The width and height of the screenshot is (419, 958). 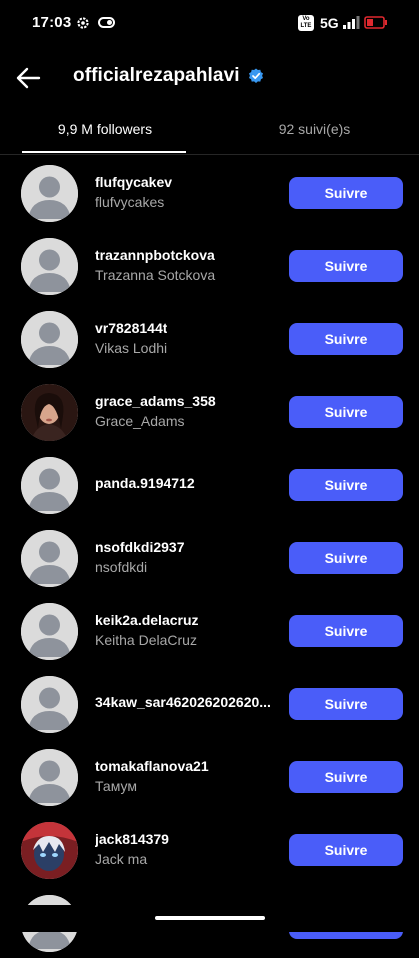 What do you see at coordinates (130, 202) in the screenshot?
I see `full-name: flufvycakes` at bounding box center [130, 202].